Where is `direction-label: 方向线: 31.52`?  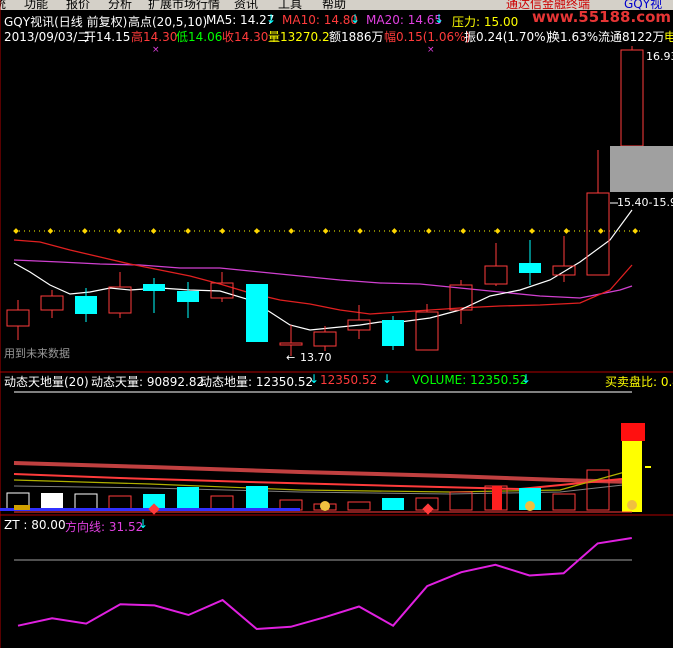 direction-label: 方向线: 31.52 is located at coordinates (104, 527).